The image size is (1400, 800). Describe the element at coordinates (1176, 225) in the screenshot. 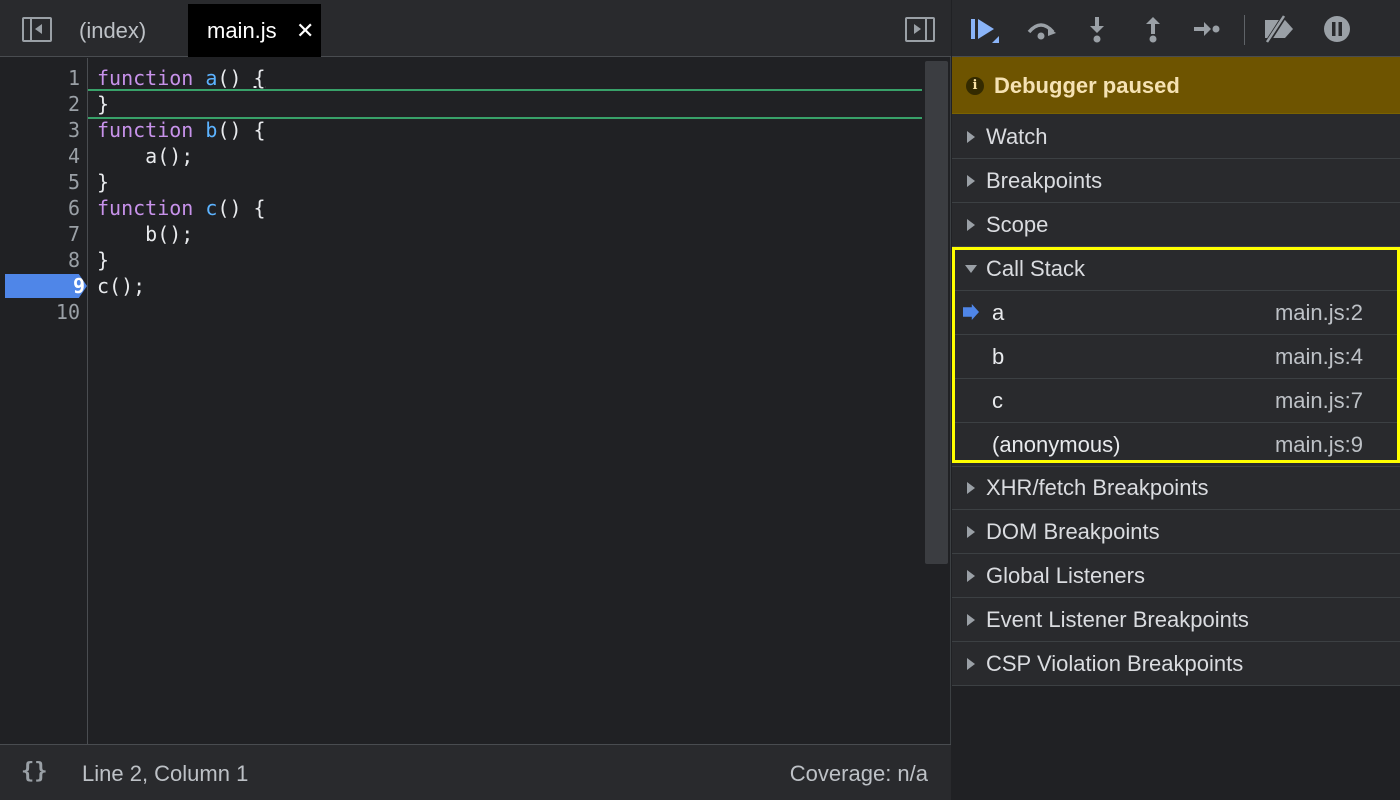

I see `section-scope: Scope` at that location.